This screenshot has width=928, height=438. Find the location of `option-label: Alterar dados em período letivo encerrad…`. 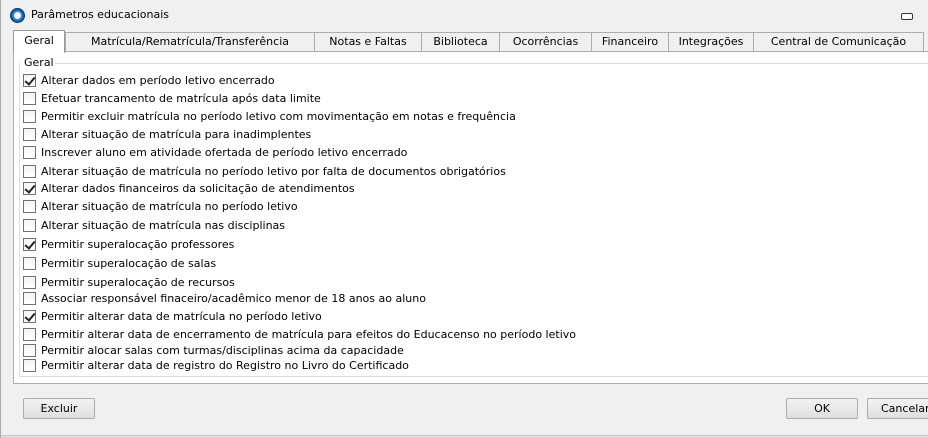

option-label: Alterar dados em período letivo encerrad… is located at coordinates (158, 80).